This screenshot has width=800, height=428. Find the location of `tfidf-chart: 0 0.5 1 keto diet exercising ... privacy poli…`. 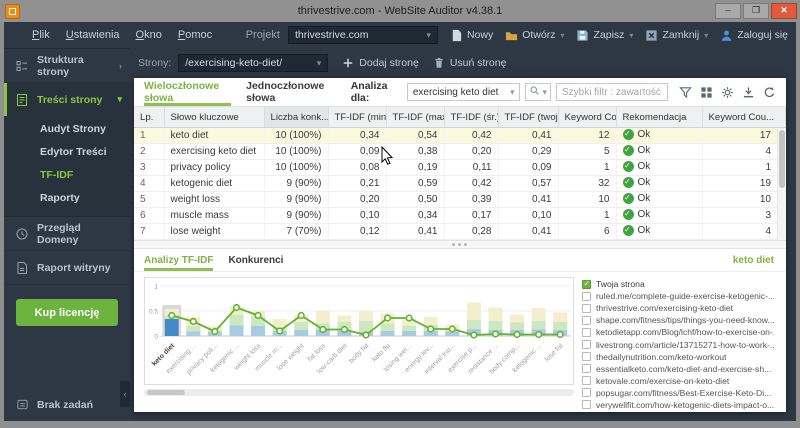

tfidf-chart: 0 0.5 1 keto diet exercising ... privacy poli… is located at coordinates (359, 331).